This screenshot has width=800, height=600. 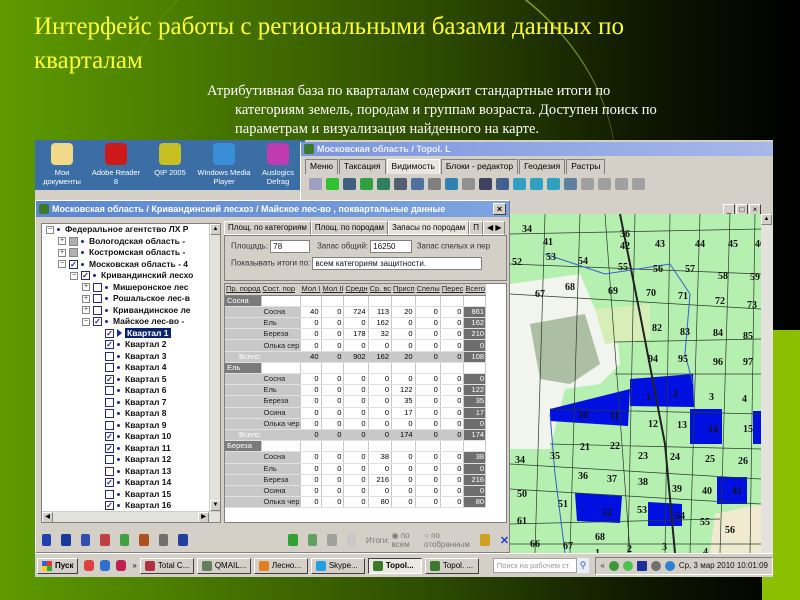 I want to click on column-header: Пр. пород, so click(x=243, y=290).